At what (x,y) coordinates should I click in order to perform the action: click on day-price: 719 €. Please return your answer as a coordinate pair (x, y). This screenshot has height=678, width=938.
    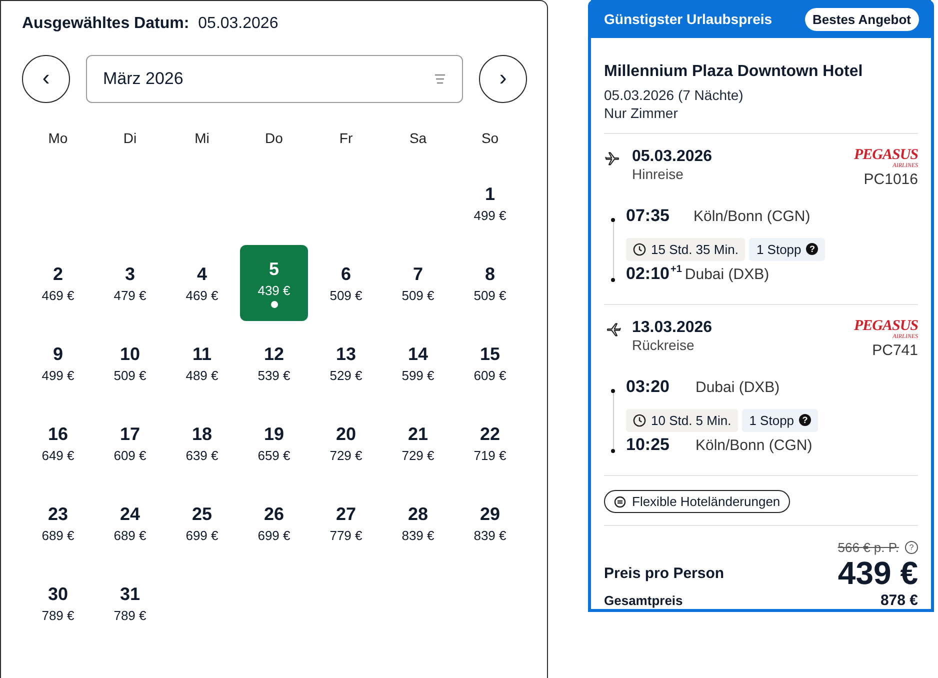
    Looking at the image, I should click on (490, 455).